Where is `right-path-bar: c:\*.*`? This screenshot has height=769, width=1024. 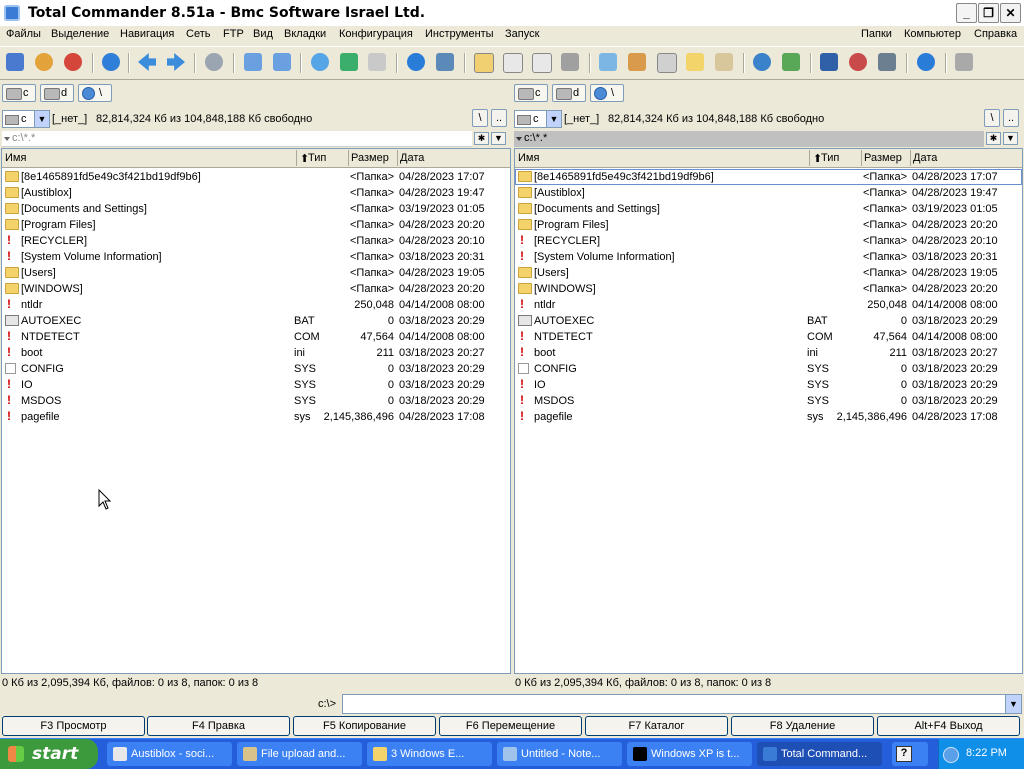 right-path-bar: c:\*.* is located at coordinates (749, 139).